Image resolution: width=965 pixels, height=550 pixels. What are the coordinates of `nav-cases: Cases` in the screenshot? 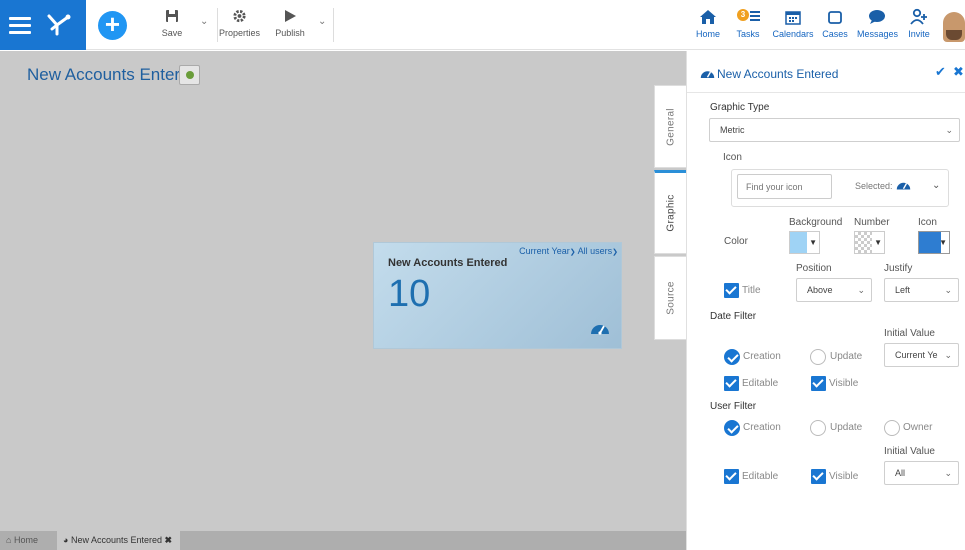 It's located at (835, 23).